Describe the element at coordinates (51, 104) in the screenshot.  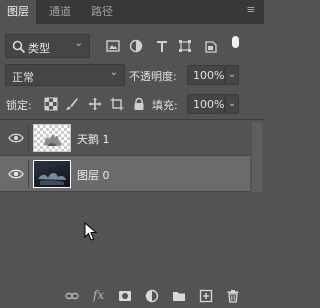
I see `lock-transparent-icon` at that location.